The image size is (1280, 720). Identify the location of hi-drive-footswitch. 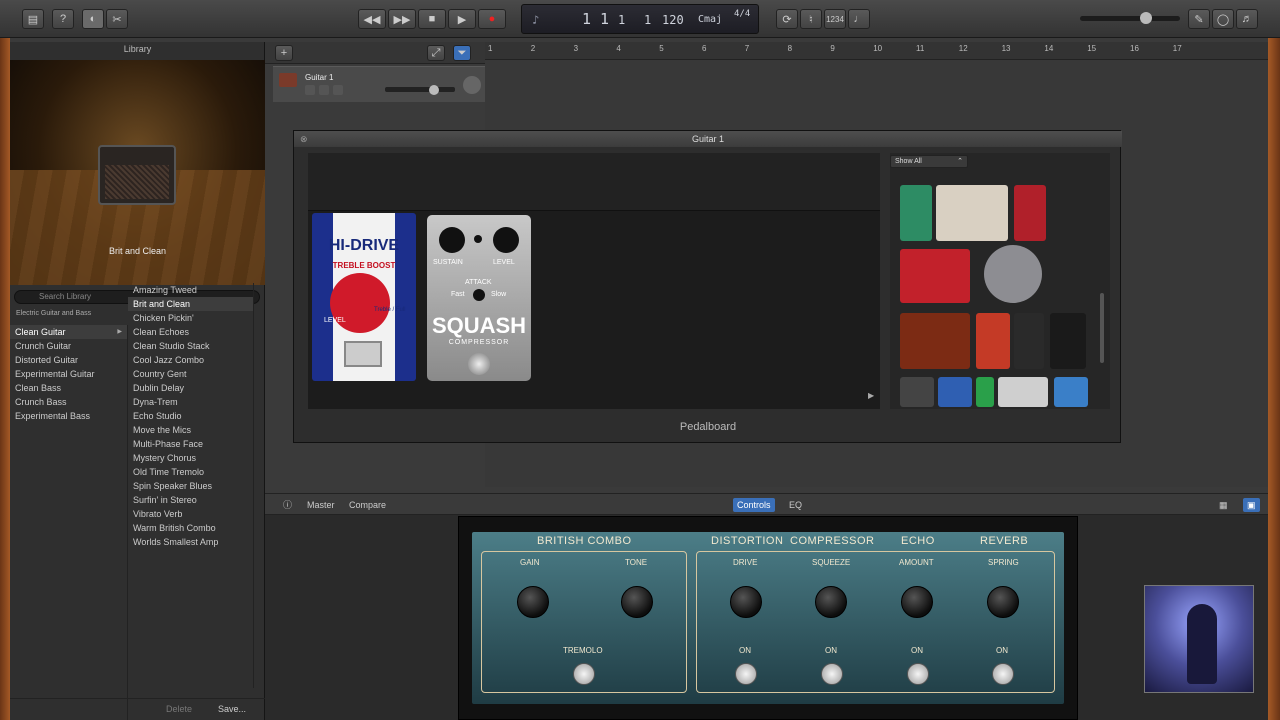
(363, 354).